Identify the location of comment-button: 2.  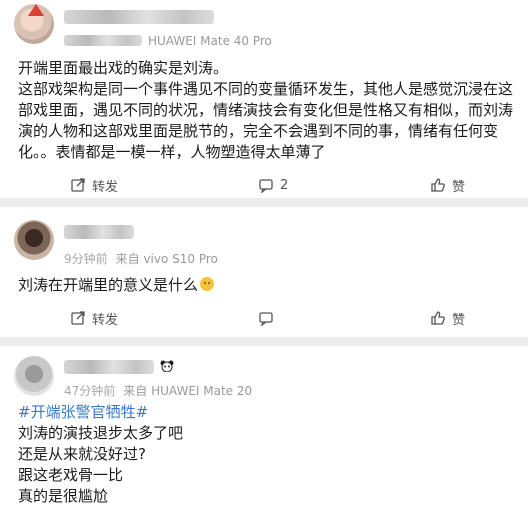
(273, 185).